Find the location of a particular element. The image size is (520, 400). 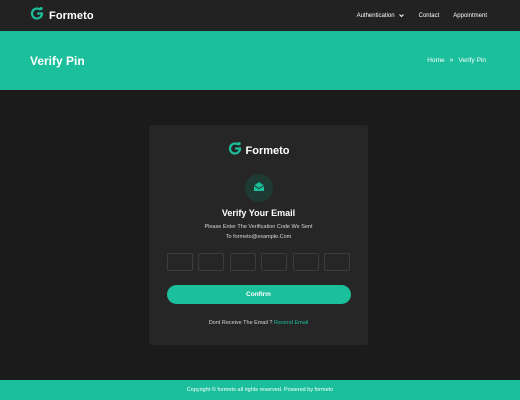

nav-item-authentication-label: Authentication is located at coordinates (375, 15).